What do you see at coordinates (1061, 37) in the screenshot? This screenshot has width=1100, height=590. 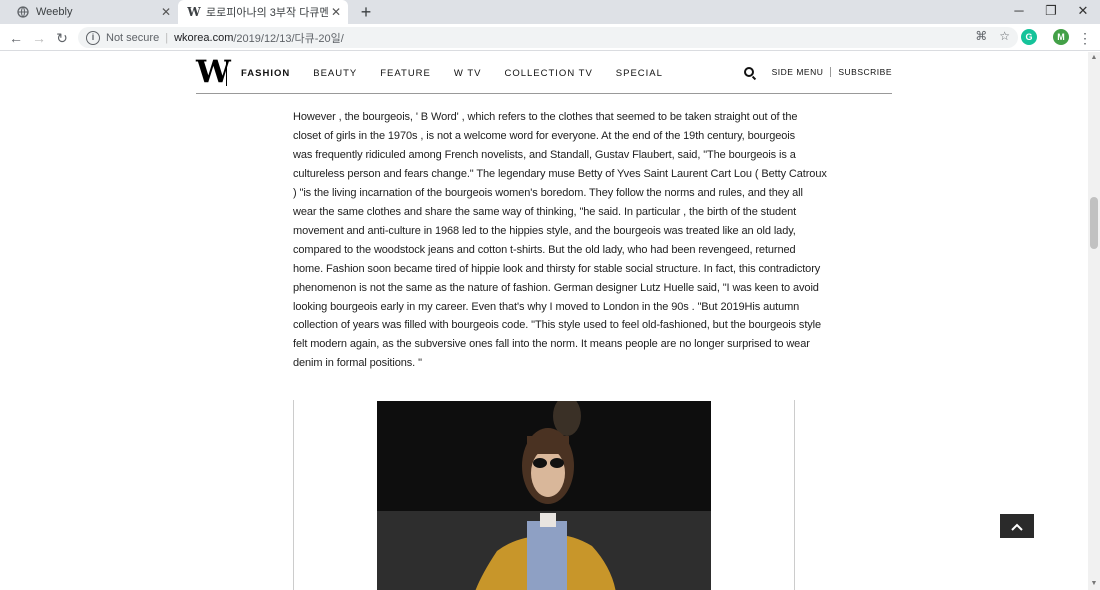 I see `profile-avatar-icon: M` at bounding box center [1061, 37].